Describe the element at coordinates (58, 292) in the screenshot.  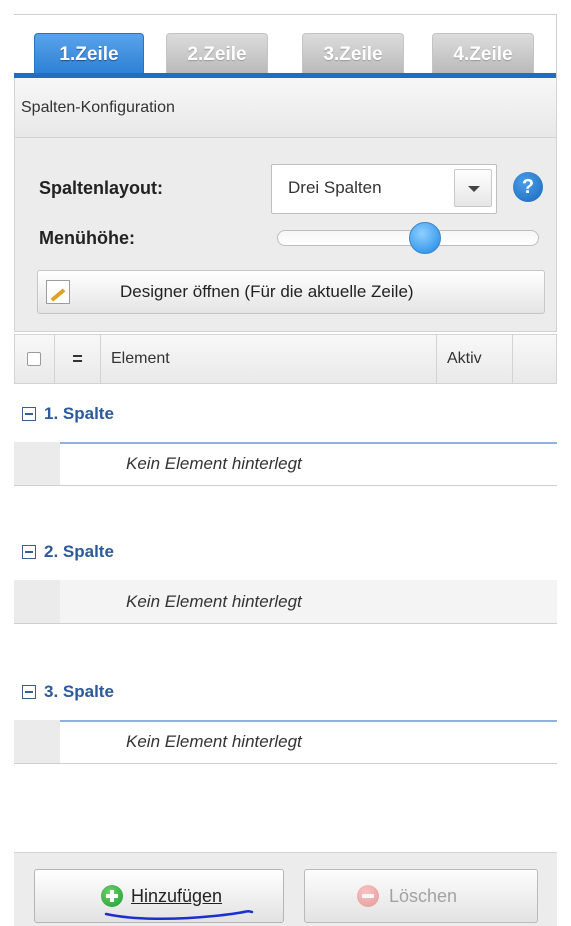
I see `edit-pencil-icon` at that location.